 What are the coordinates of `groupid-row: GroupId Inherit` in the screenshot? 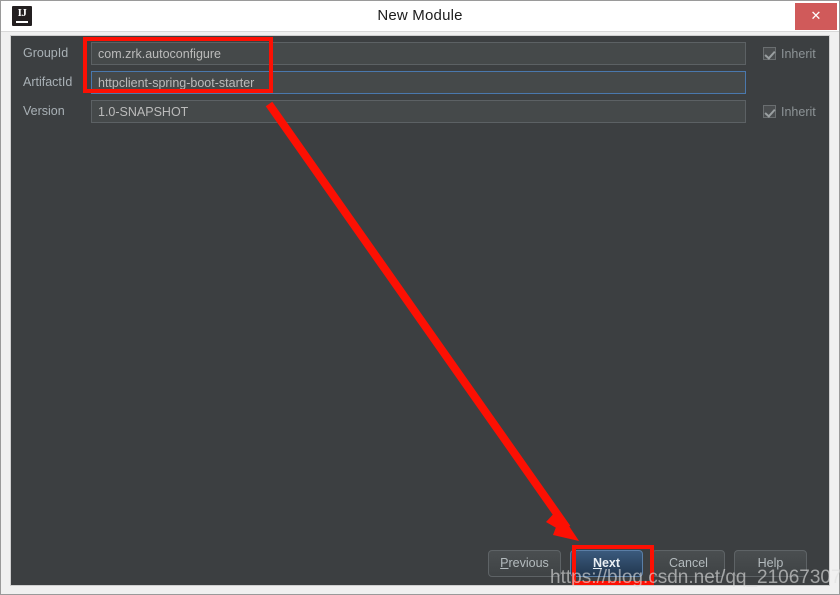 It's located at (420, 53).